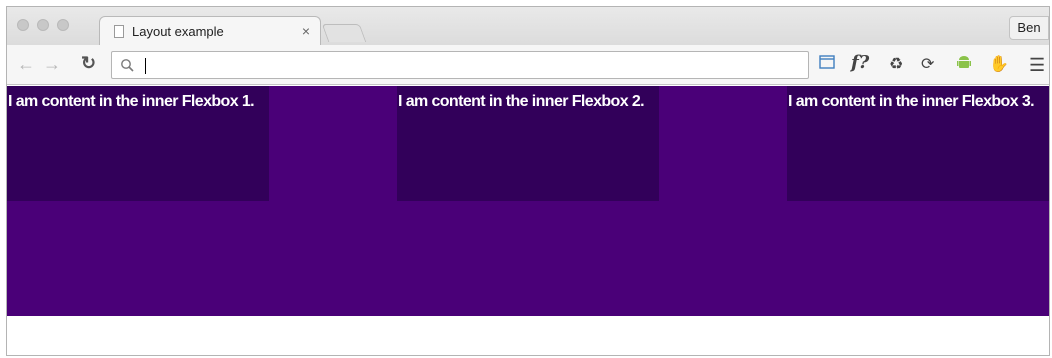  What do you see at coordinates (528, 143) in the screenshot?
I see `inner-flexbox-2: I am content in the inner Flexbox 2.` at bounding box center [528, 143].